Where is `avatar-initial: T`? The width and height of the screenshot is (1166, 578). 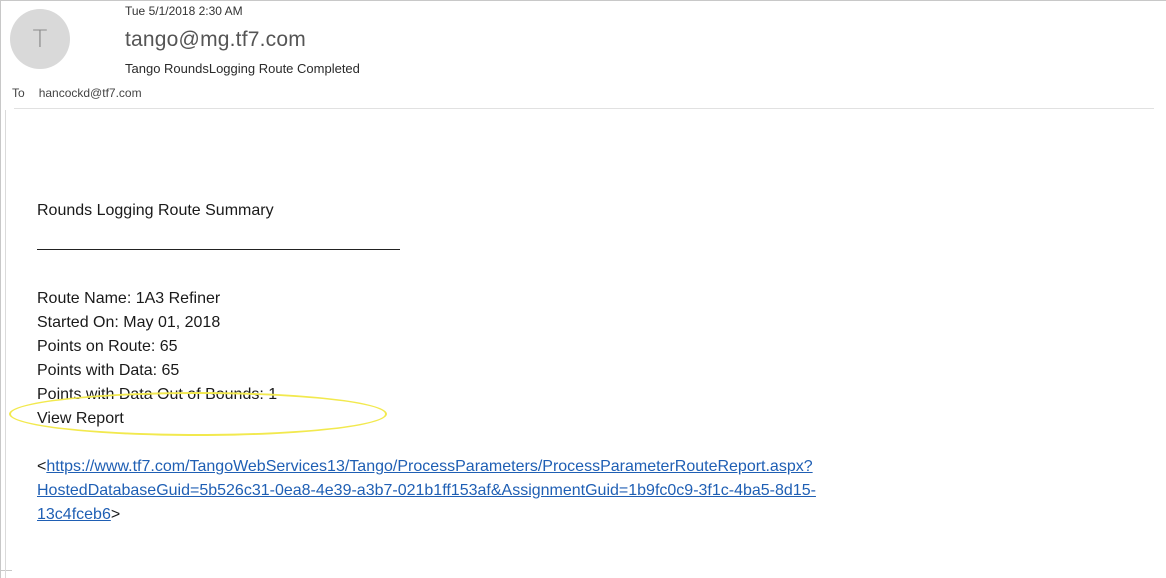 avatar-initial: T is located at coordinates (40, 39).